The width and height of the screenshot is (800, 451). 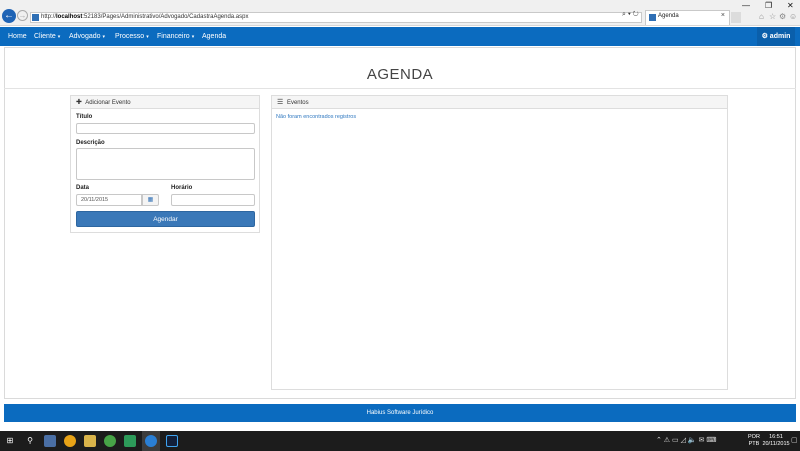 I want to click on descricao-textarea, so click(x=165, y=164).